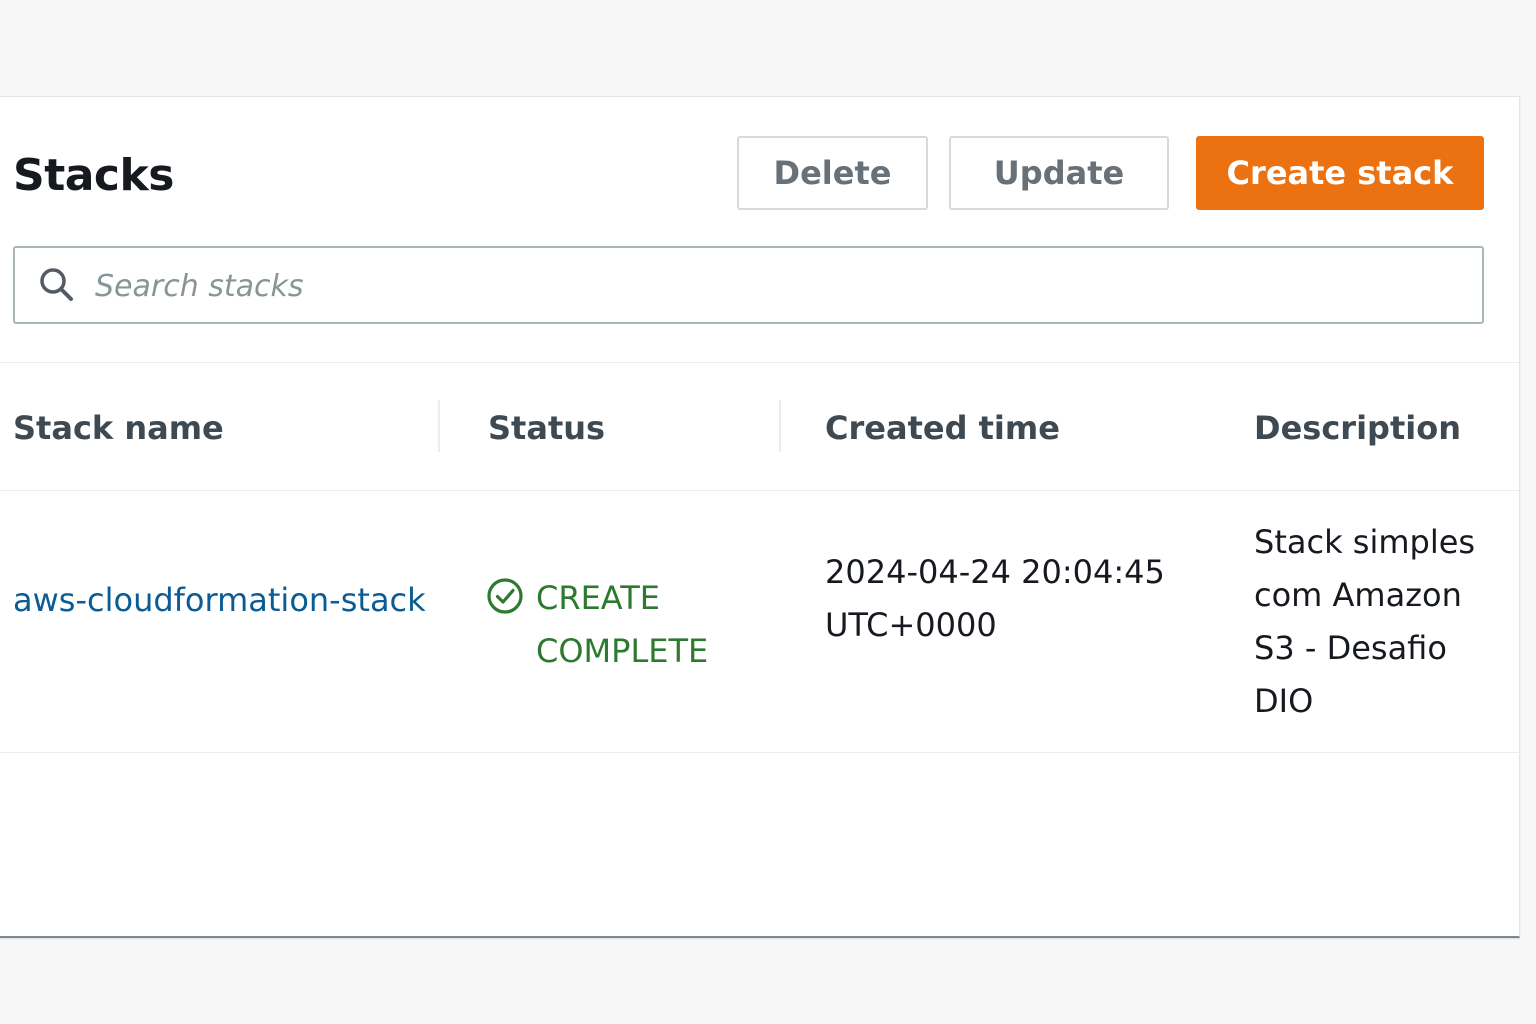 This screenshot has height=1024, width=1536. I want to click on stack-name-link: aws-cloudformation-stack, so click(219, 600).